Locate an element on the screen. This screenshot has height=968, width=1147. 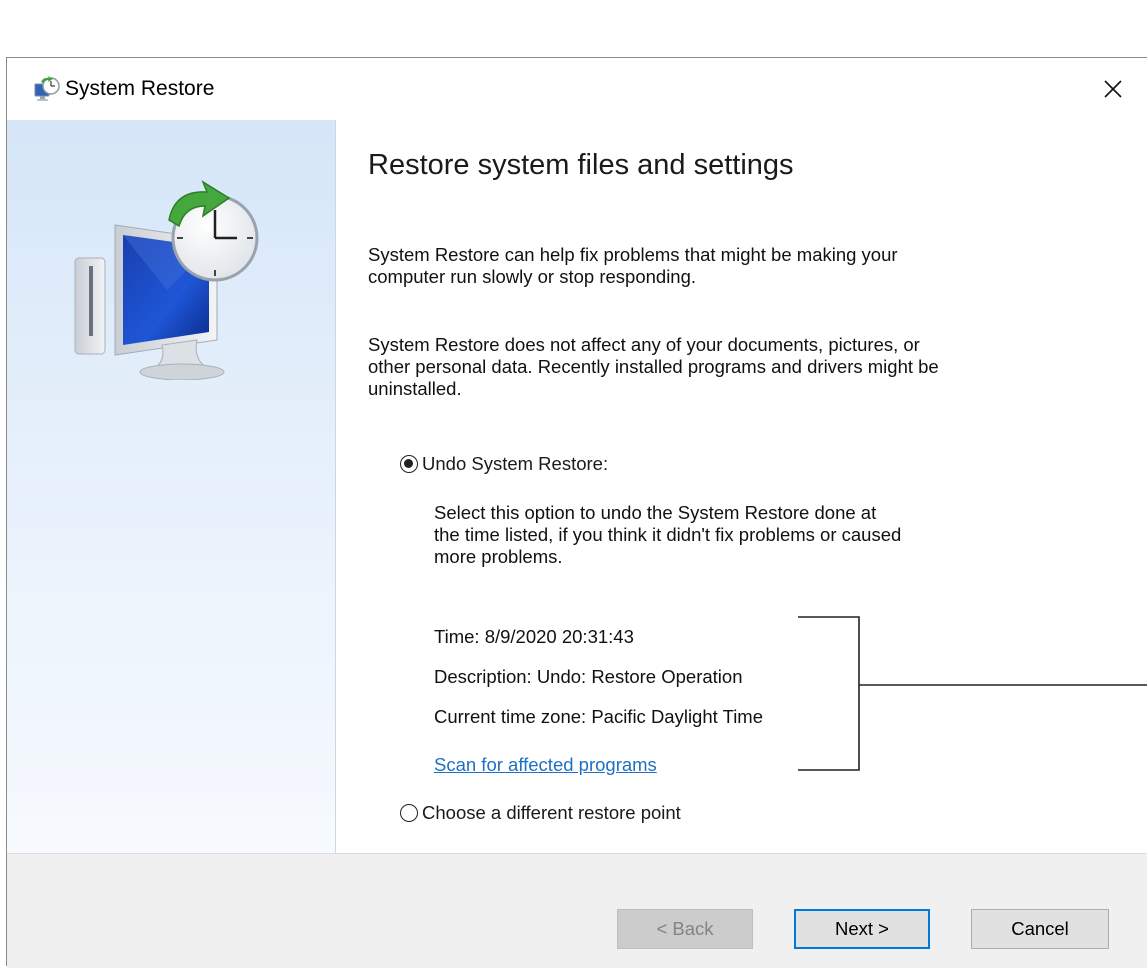
button-bar: < Back Next > Cancel is located at coordinates (577, 910).